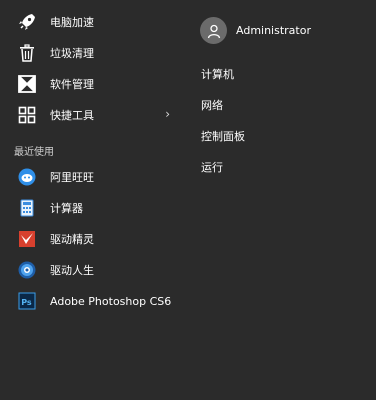  What do you see at coordinates (213, 30) in the screenshot?
I see `user-avatar-icon` at bounding box center [213, 30].